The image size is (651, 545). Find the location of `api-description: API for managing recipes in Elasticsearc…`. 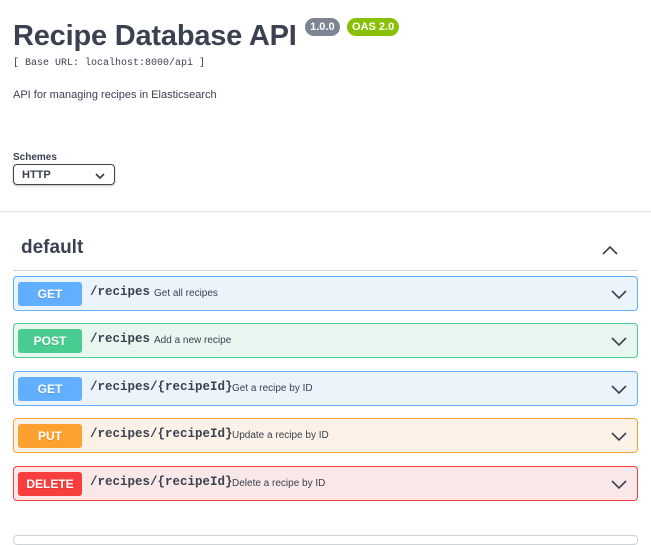

api-description: API for managing recipes in Elasticsearc… is located at coordinates (115, 95).